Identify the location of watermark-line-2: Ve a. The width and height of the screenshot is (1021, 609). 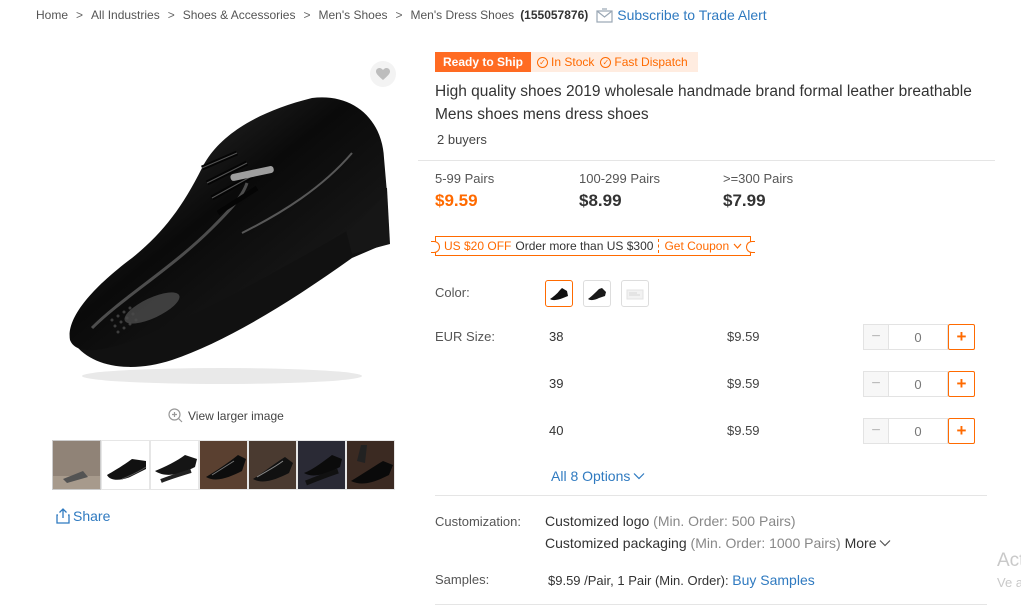
(1009, 582).